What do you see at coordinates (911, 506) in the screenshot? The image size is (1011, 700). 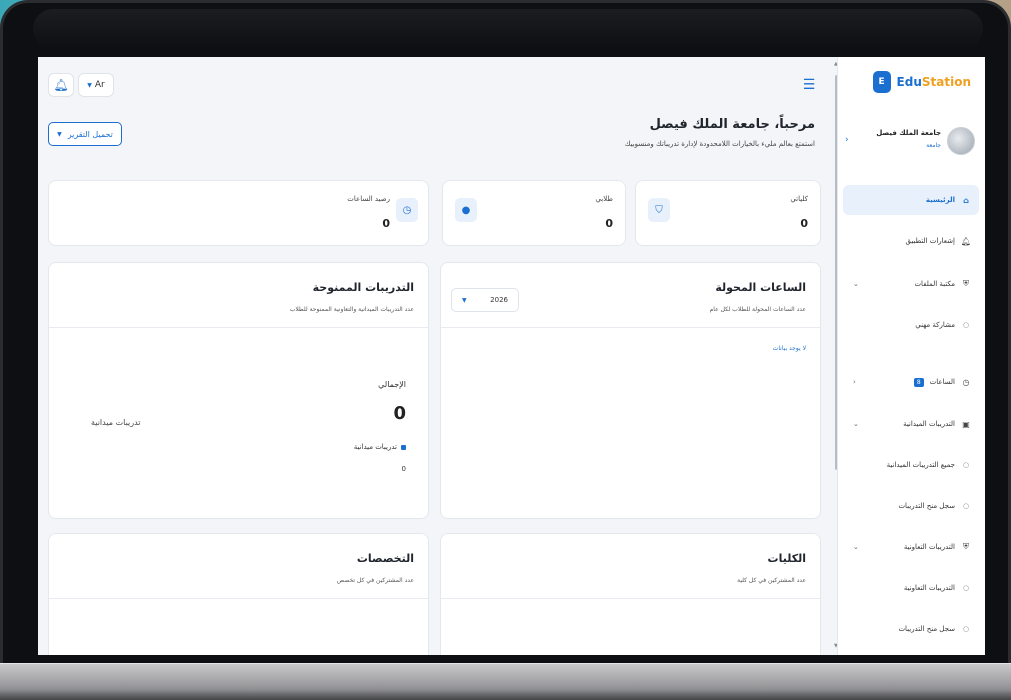 I see `sidebar-item-training-grants-log: ○ سجل منح التدريبات` at bounding box center [911, 506].